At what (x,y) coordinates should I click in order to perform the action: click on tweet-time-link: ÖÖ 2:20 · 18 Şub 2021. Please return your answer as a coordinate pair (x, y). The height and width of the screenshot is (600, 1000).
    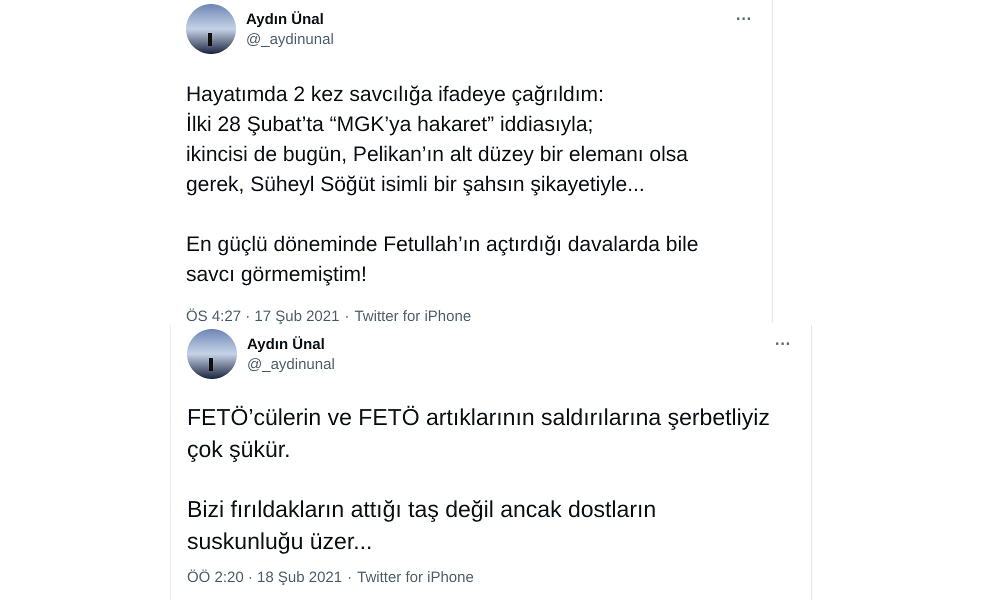
    Looking at the image, I should click on (264, 577).